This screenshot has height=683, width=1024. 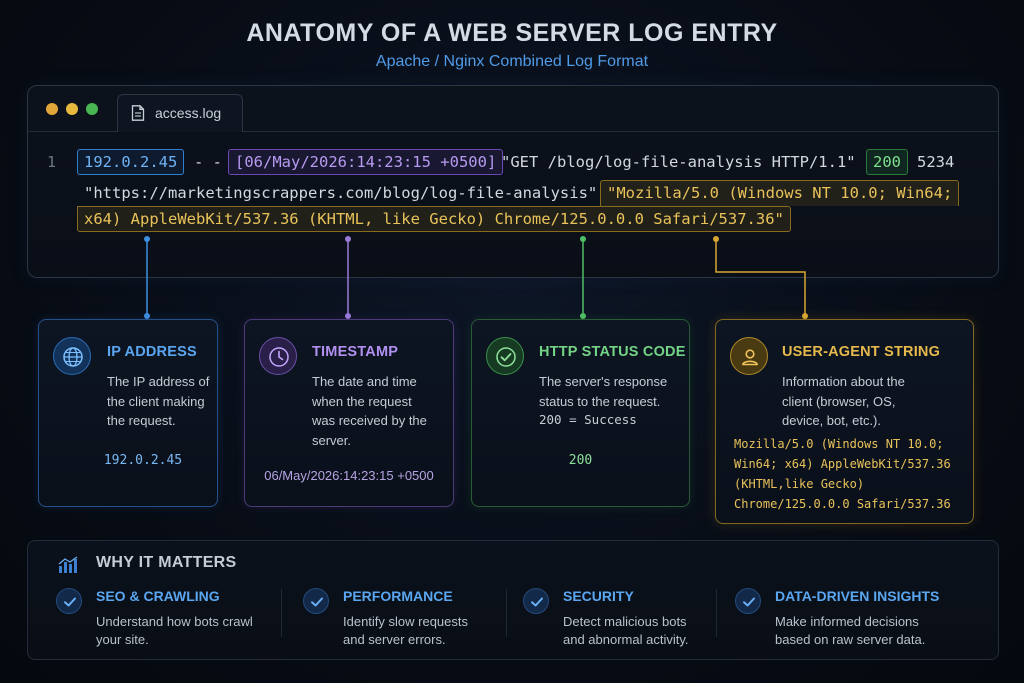 I want to click on clock-icon, so click(x=279, y=357).